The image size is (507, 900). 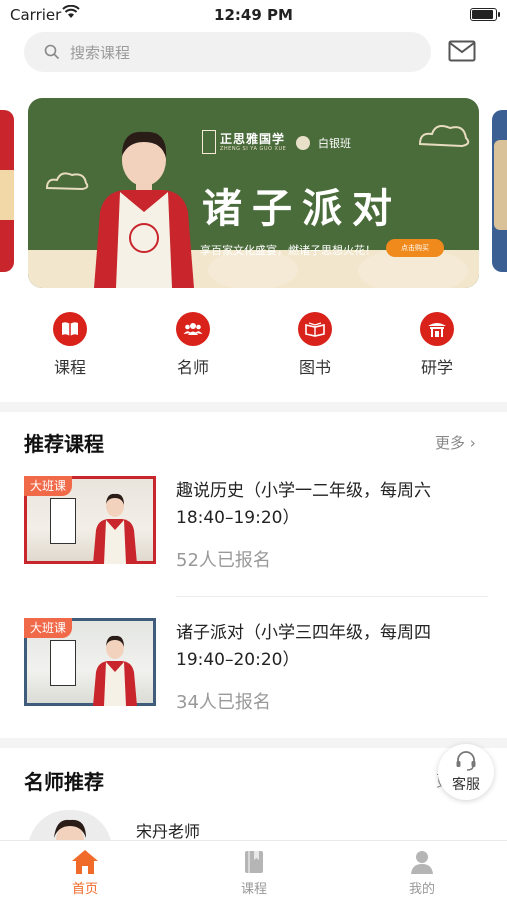 What do you see at coordinates (84, 889) in the screenshot?
I see `tab-label: 首页` at bounding box center [84, 889].